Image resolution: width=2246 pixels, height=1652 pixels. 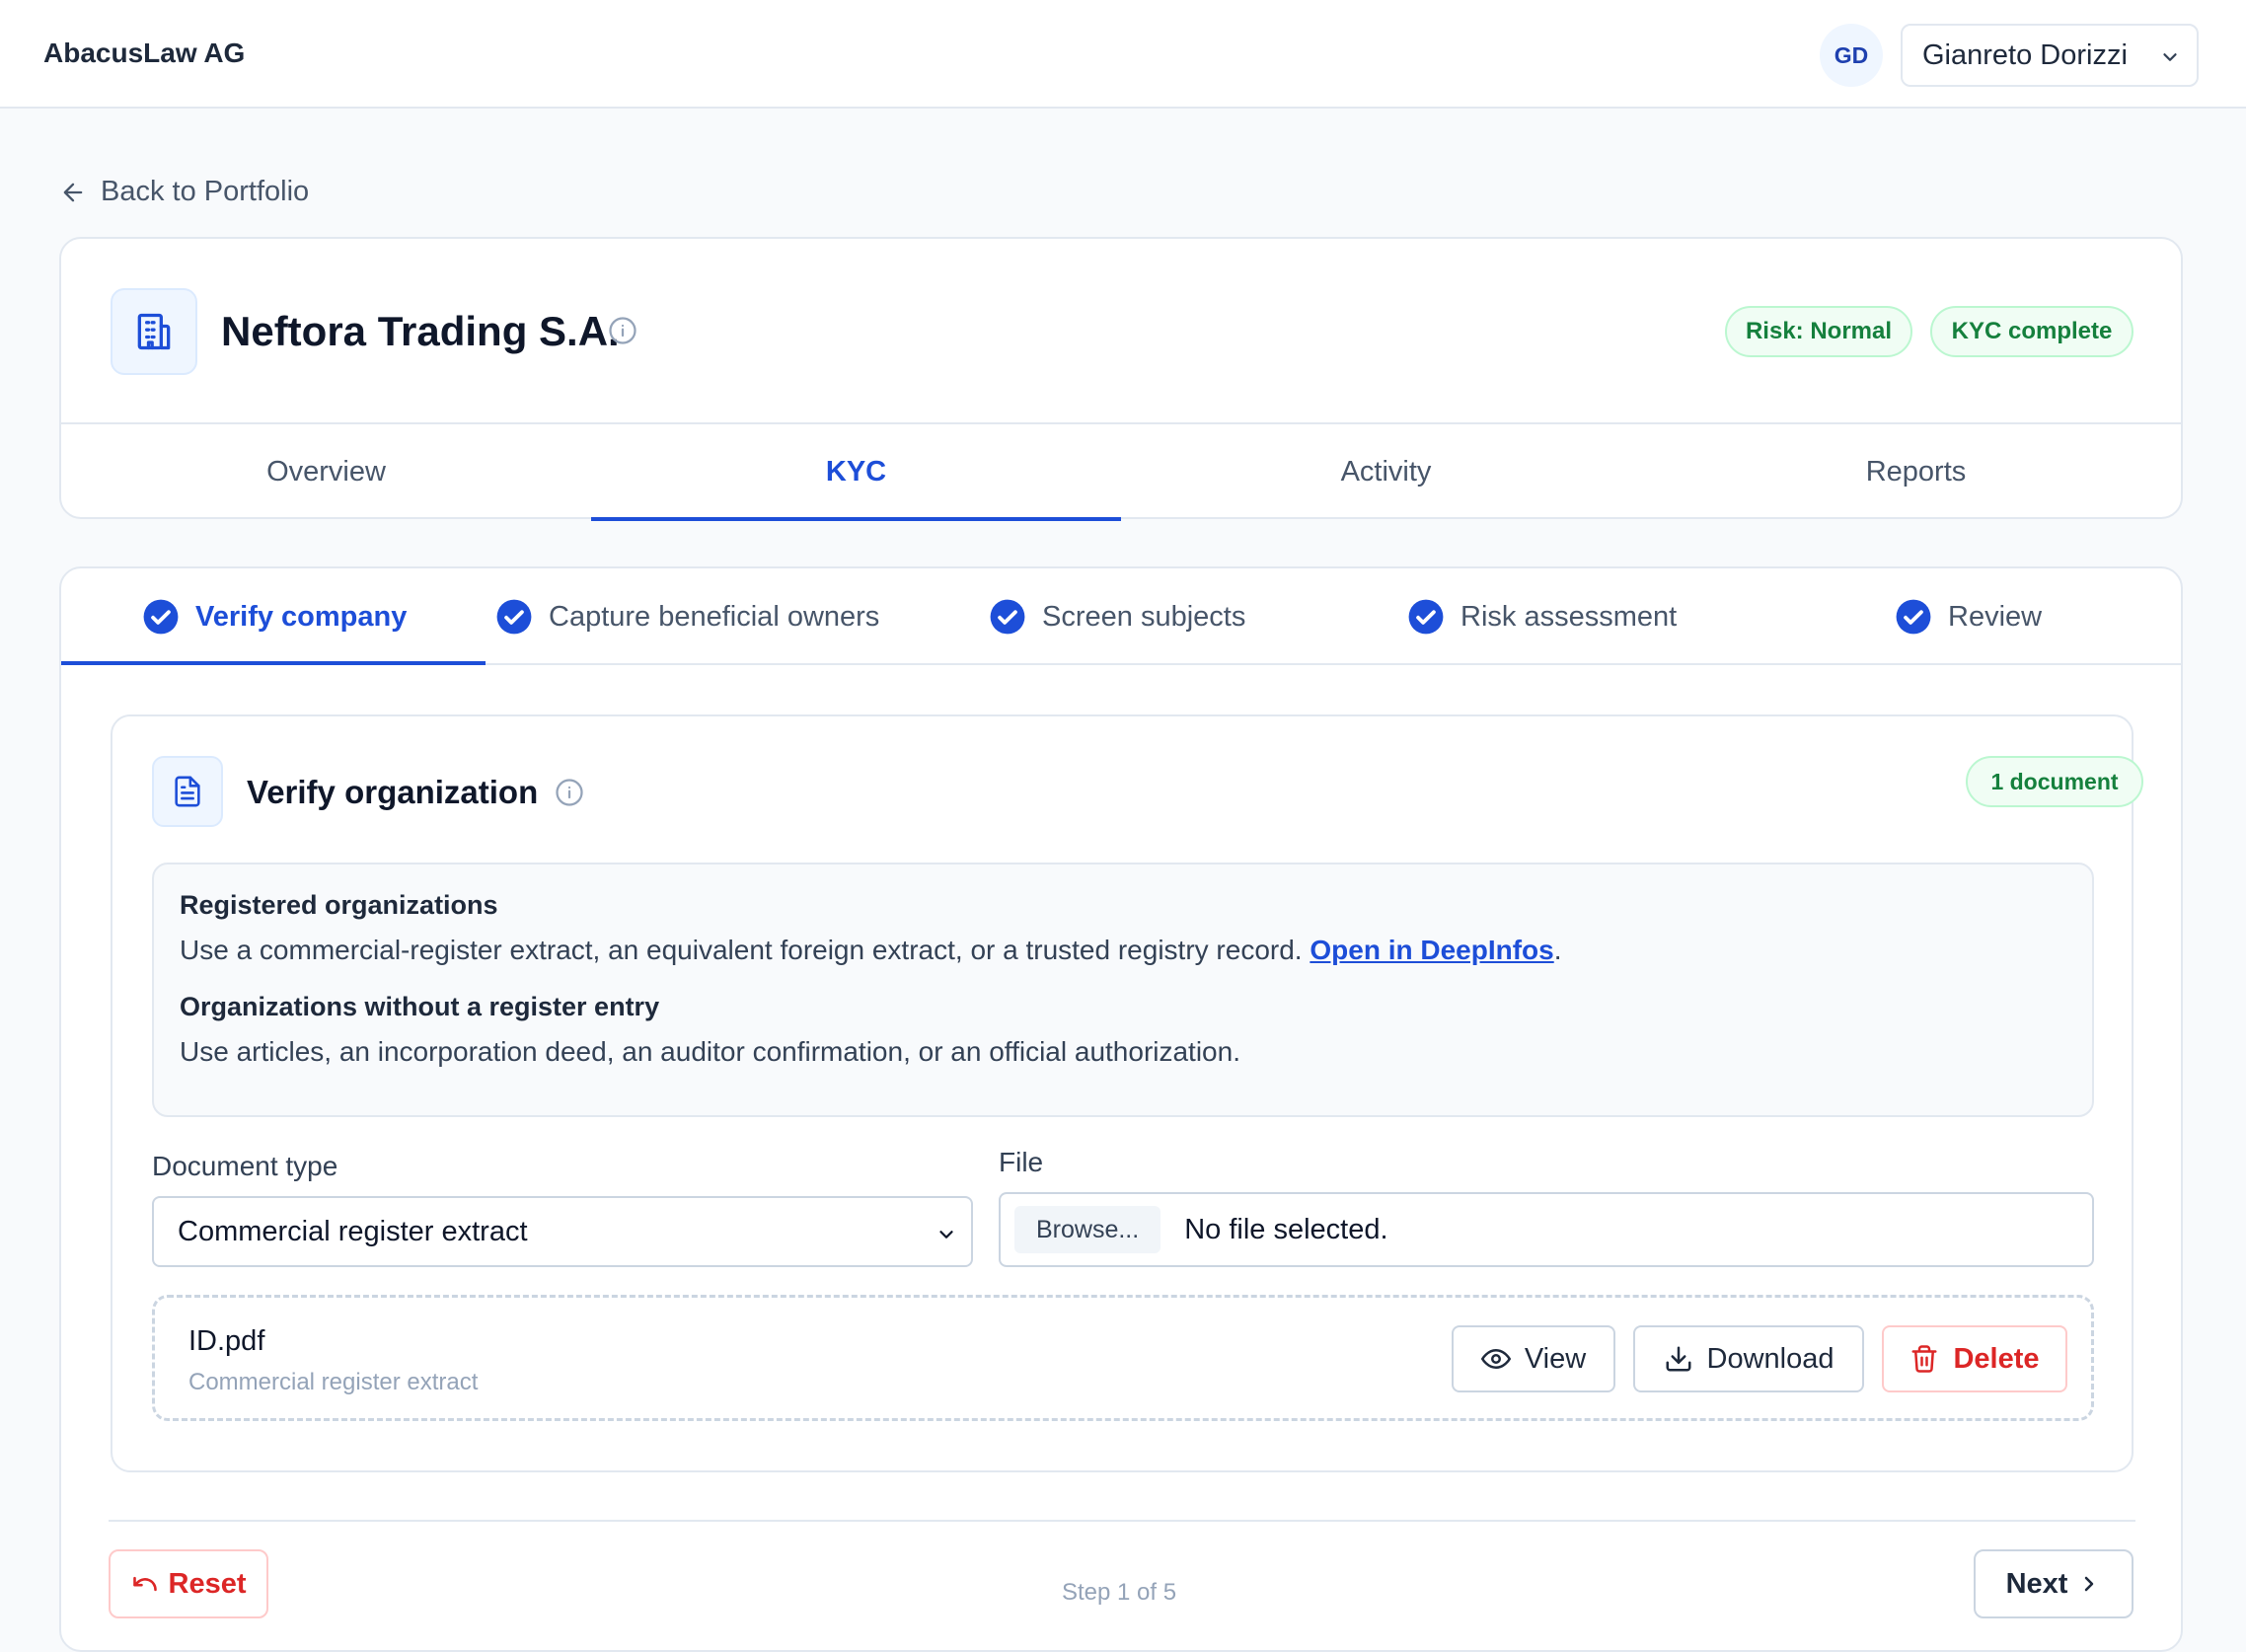 I want to click on step-label: Review, so click(x=1995, y=616).